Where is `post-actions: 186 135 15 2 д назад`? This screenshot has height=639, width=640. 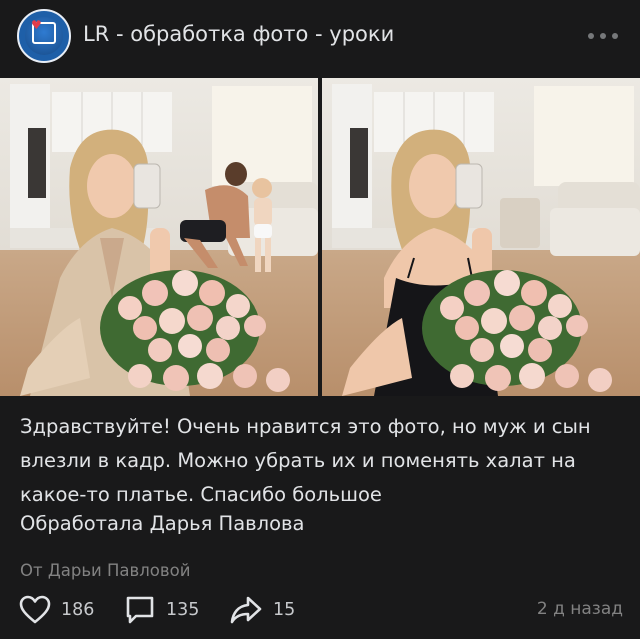 post-actions: 186 135 15 2 д назад is located at coordinates (320, 610).